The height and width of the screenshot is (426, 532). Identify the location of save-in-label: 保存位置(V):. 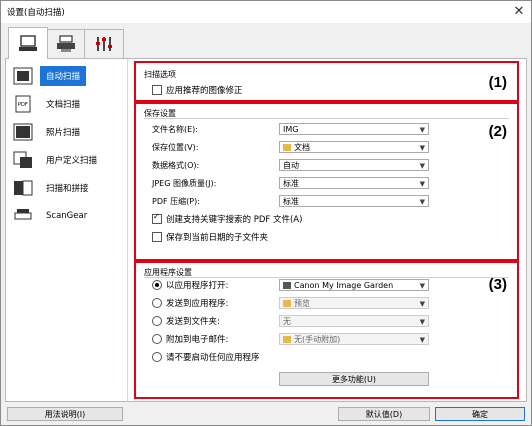
(175, 147).